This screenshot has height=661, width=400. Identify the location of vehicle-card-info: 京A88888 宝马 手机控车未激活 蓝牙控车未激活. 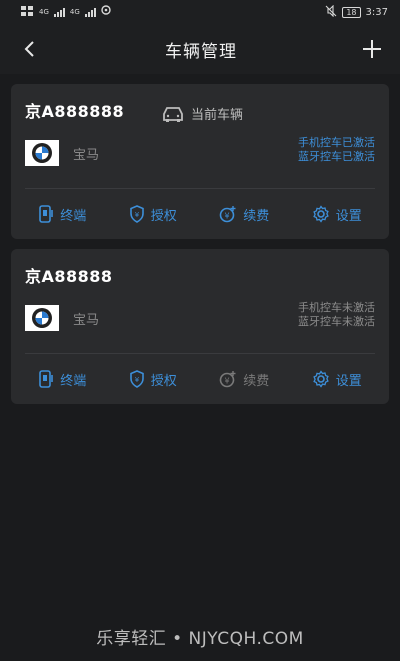
(200, 301).